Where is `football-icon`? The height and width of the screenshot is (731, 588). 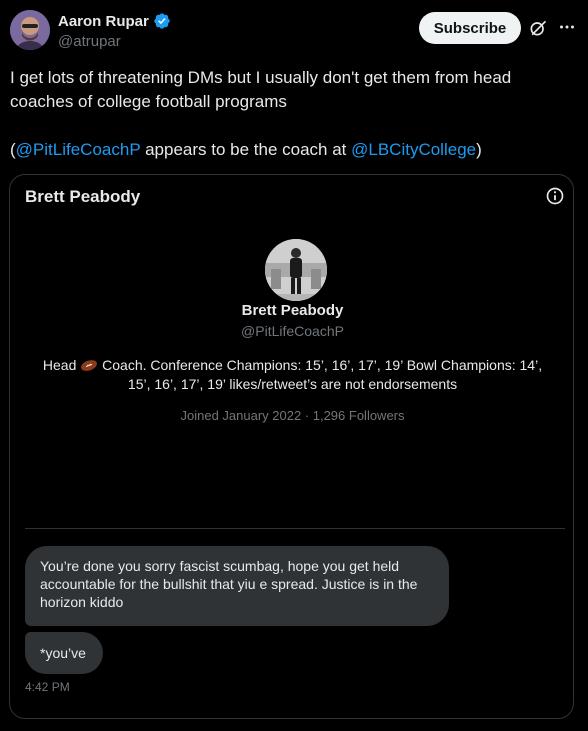 football-icon is located at coordinates (89, 365).